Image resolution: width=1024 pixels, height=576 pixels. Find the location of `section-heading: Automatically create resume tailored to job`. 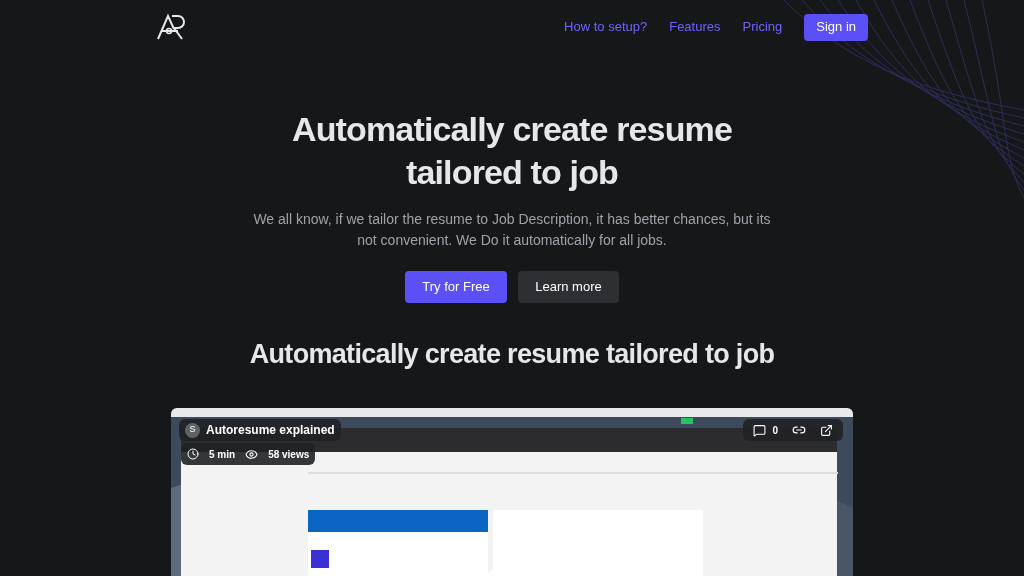

section-heading: Automatically create resume tailored to job is located at coordinates (512, 354).